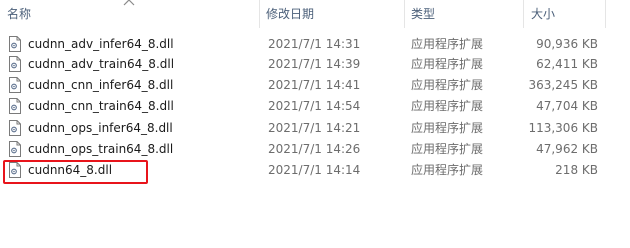 This screenshot has height=248, width=630. I want to click on highlight-annotation-box, so click(75, 172).